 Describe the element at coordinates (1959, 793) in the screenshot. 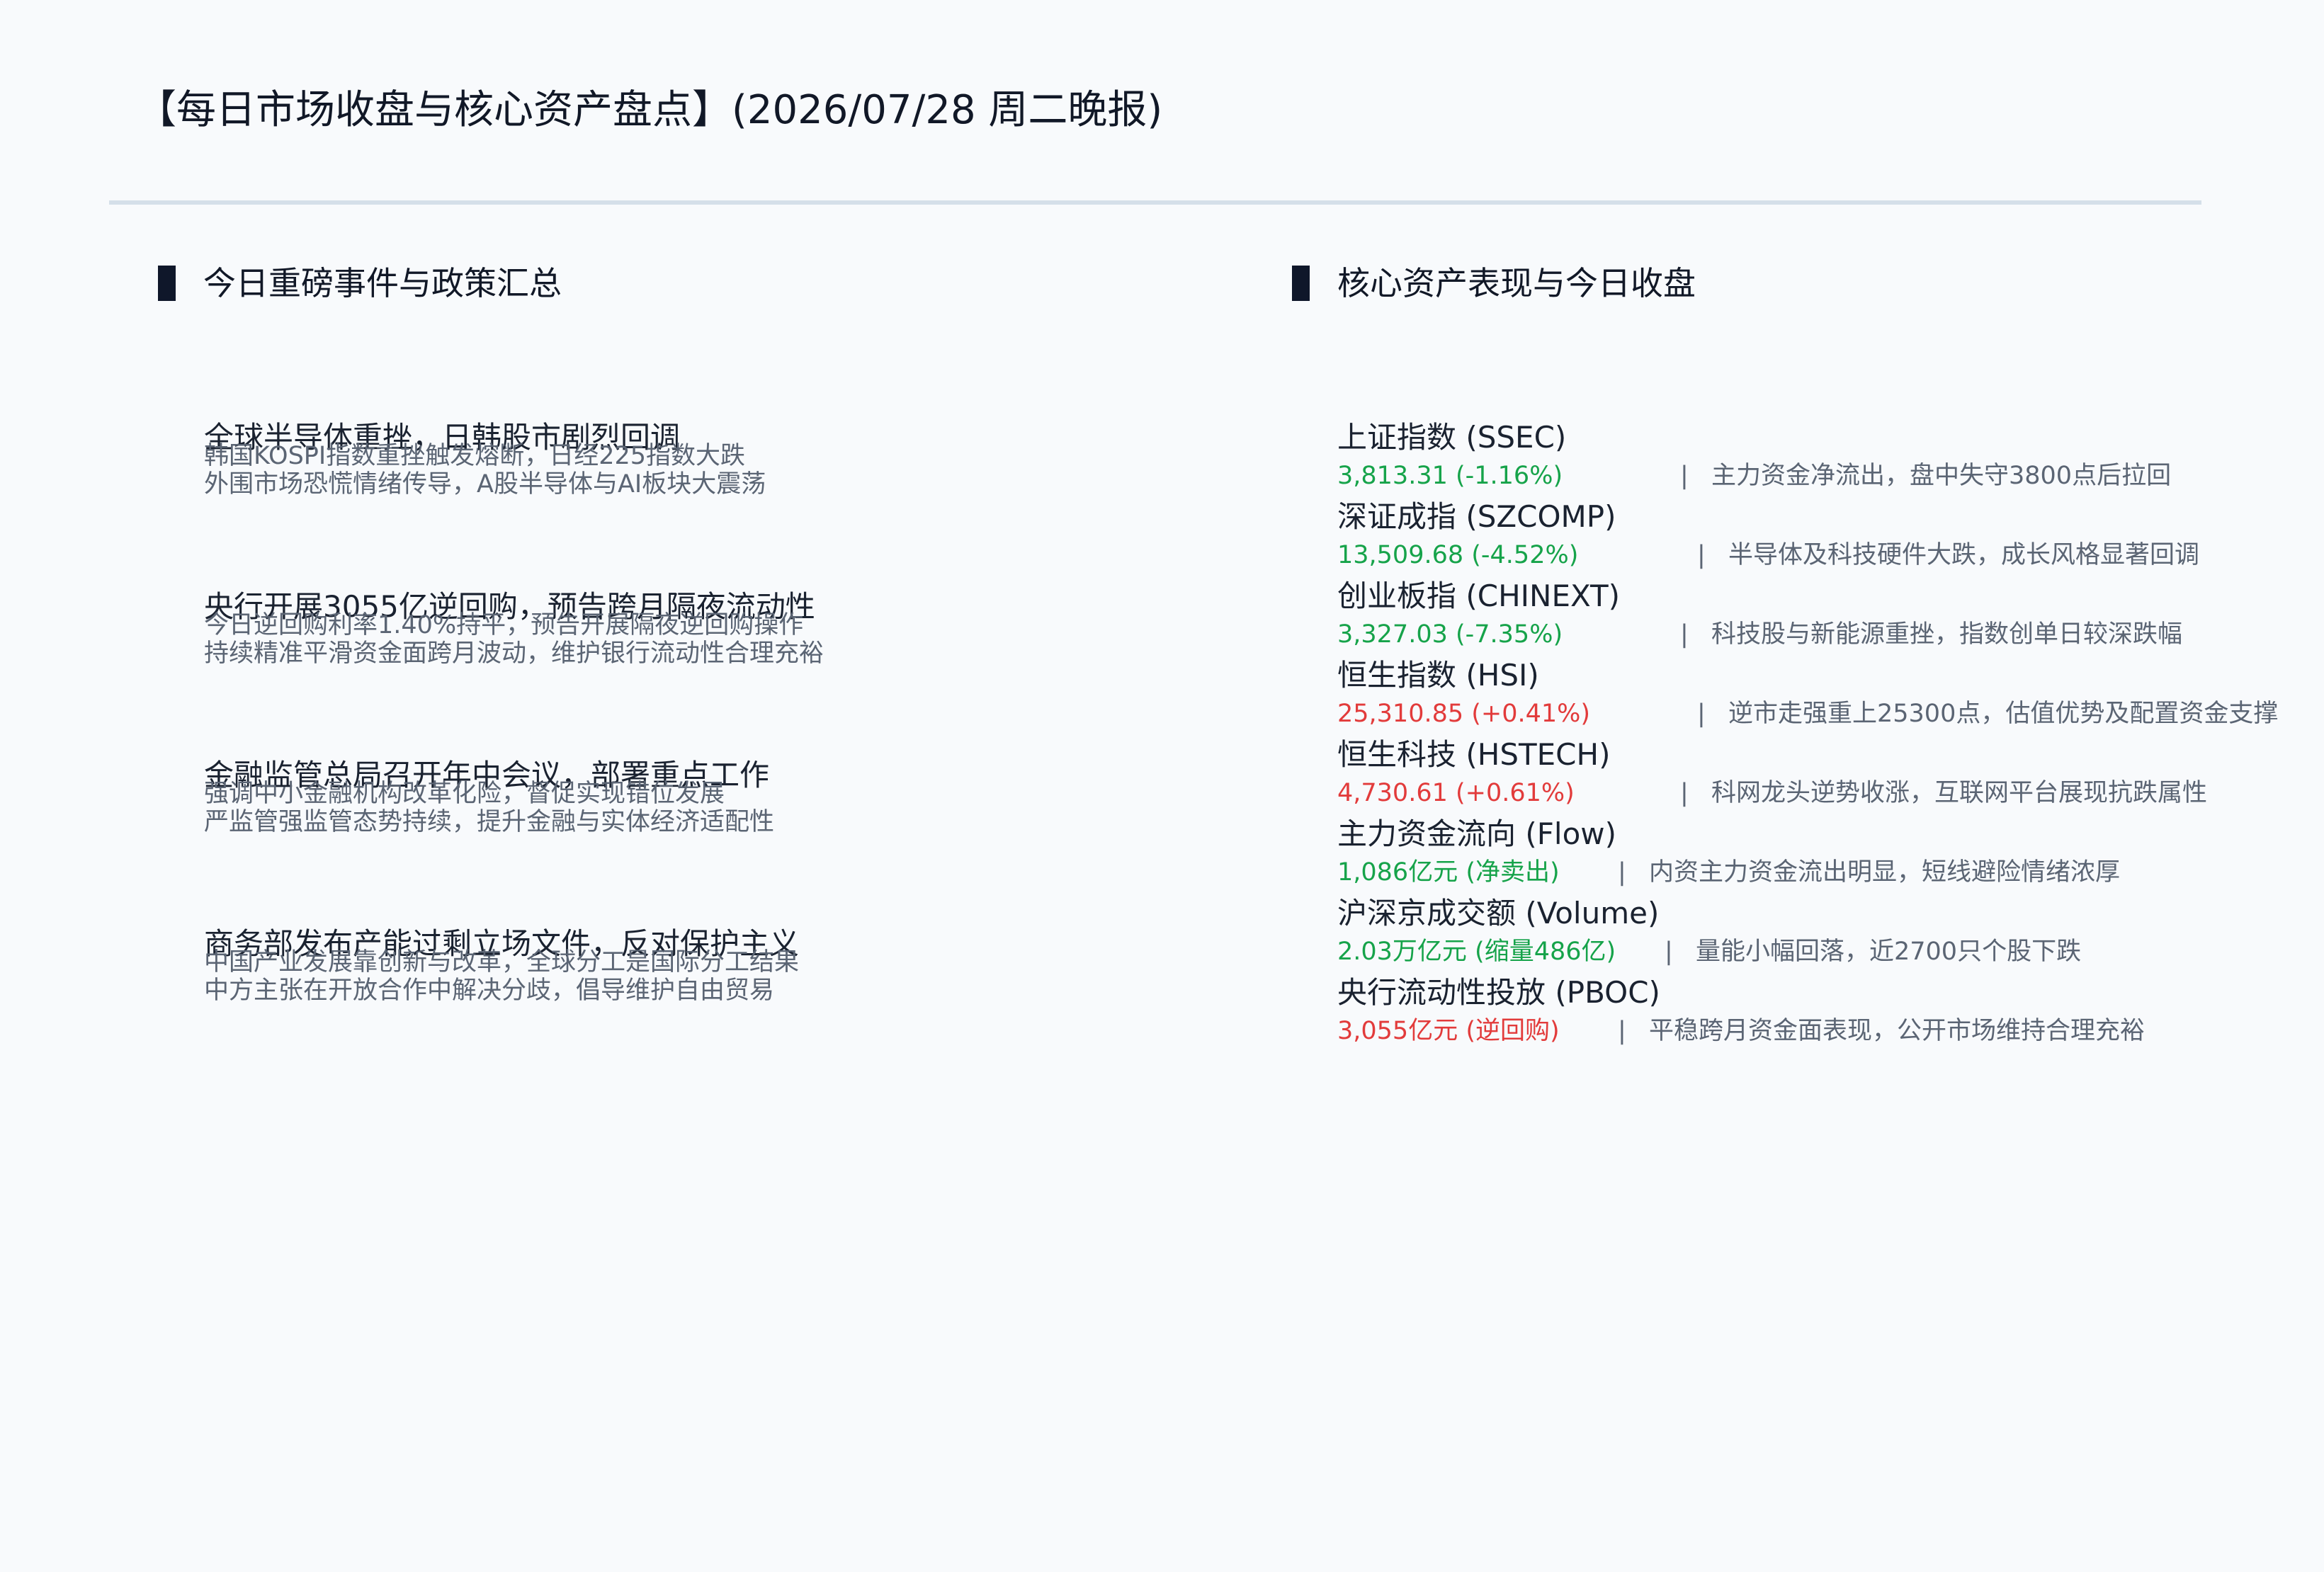

I see `asset-comment: 科网龙头逆势收涨，互联网平台展现抗跌属性` at that location.